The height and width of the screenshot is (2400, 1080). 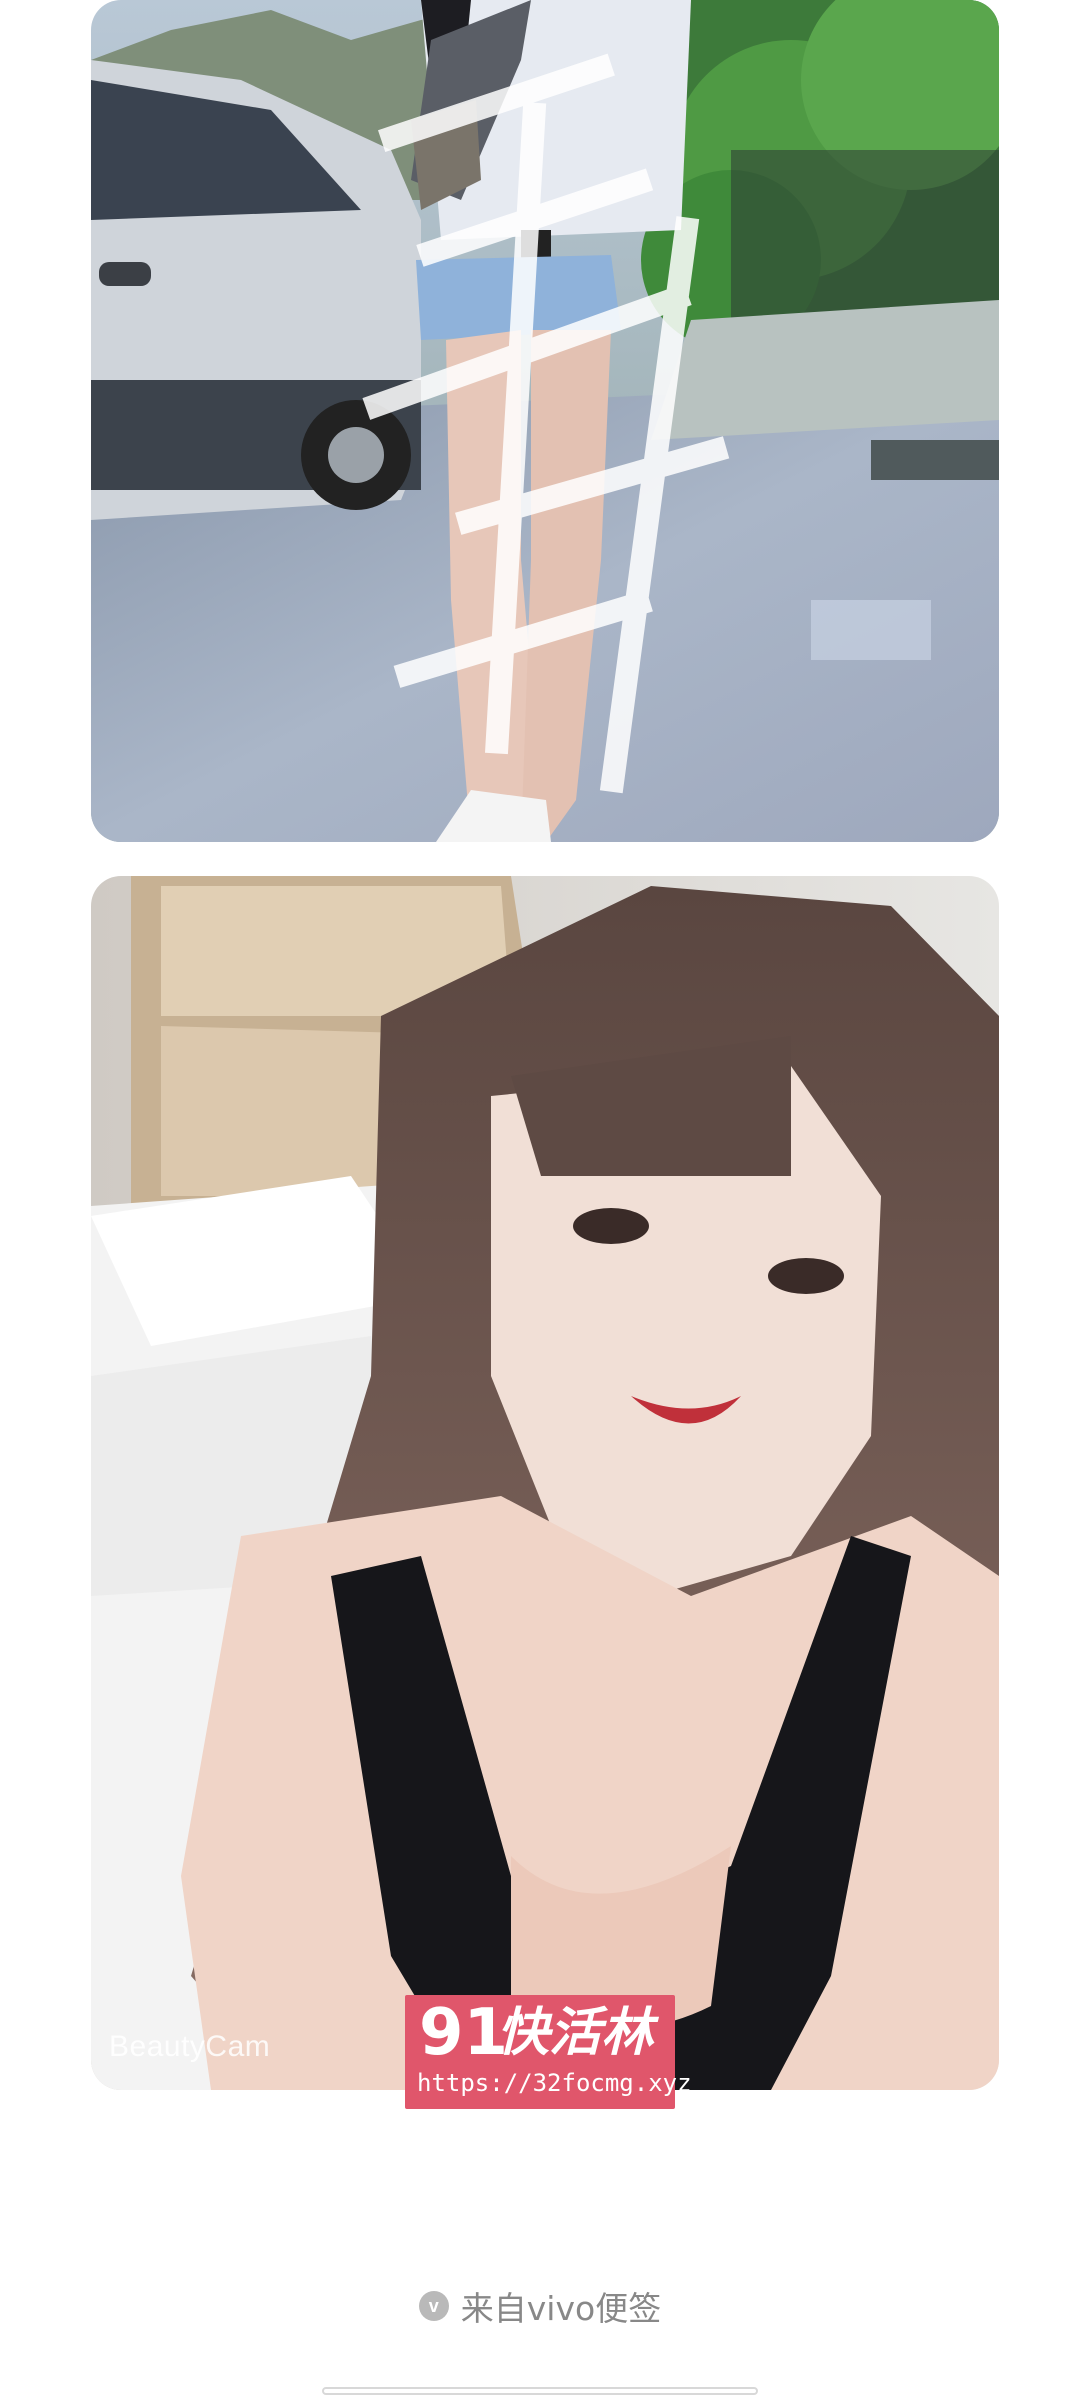 What do you see at coordinates (540, 2391) in the screenshot?
I see `home-indicator` at bounding box center [540, 2391].